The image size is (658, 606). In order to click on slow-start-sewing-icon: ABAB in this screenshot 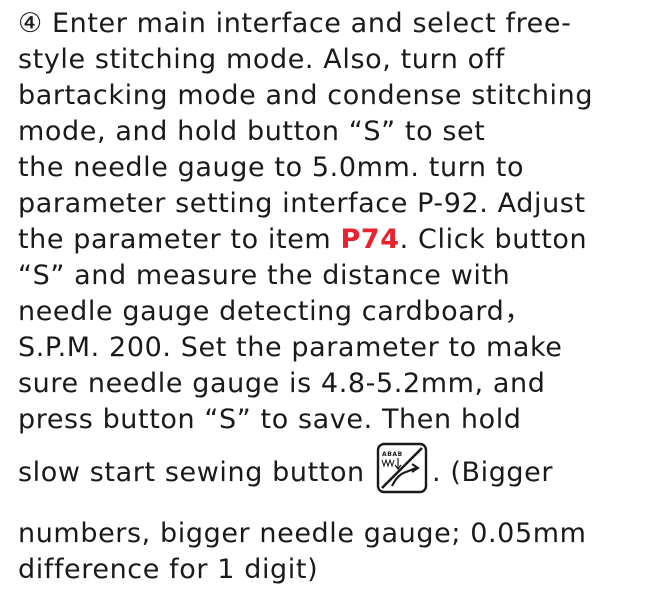, I will do `click(402, 468)`.